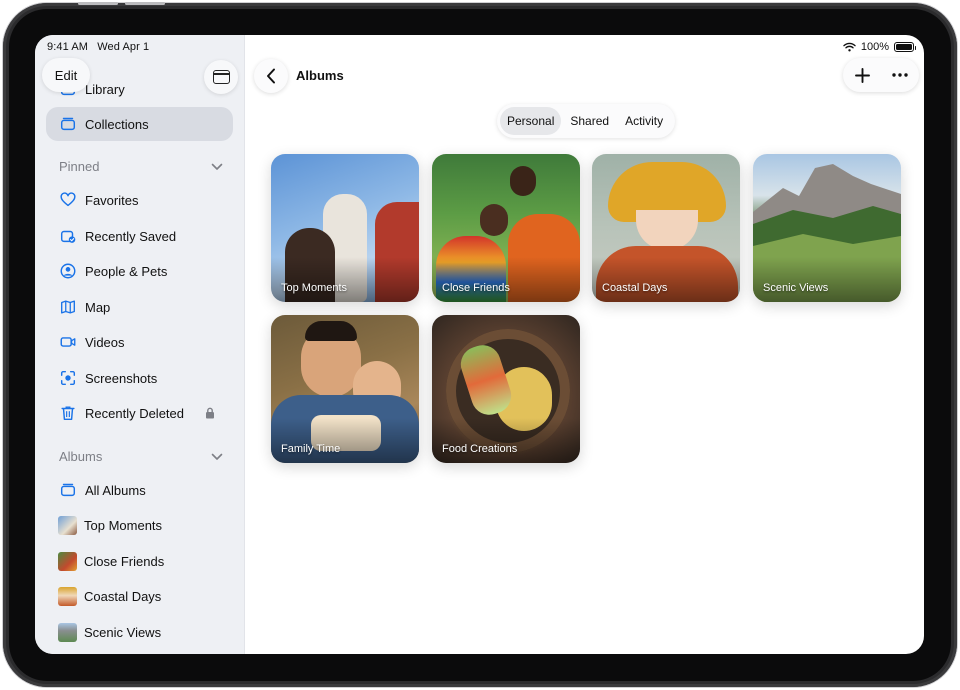 Image resolution: width=960 pixels, height=690 pixels. I want to click on sidebar-item-recently-deleted: Recently Deleted, so click(139, 413).